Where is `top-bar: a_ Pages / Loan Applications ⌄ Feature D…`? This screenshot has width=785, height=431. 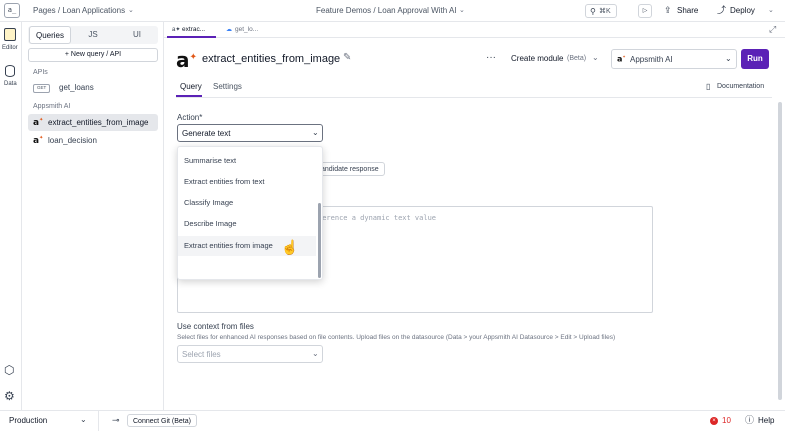
top-bar: a_ Pages / Loan Applications ⌄ Feature D… is located at coordinates (392, 11).